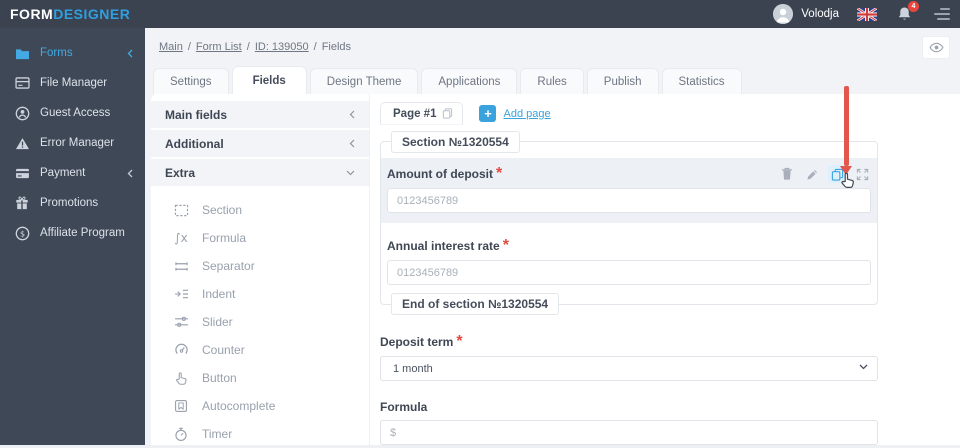 Image resolution: width=960 pixels, height=448 pixels. Describe the element at coordinates (260, 322) in the screenshot. I see `field-type-slider: Slider` at that location.